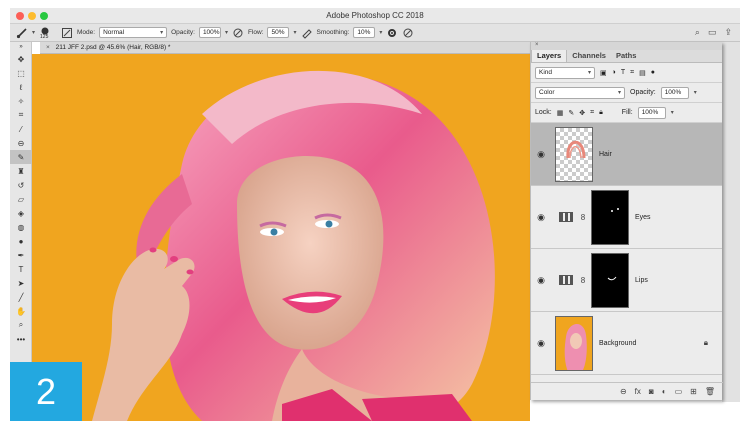 This screenshot has width=750, height=421. Describe the element at coordinates (651, 391) in the screenshot. I see `add-mask-icon: ◙` at that location.